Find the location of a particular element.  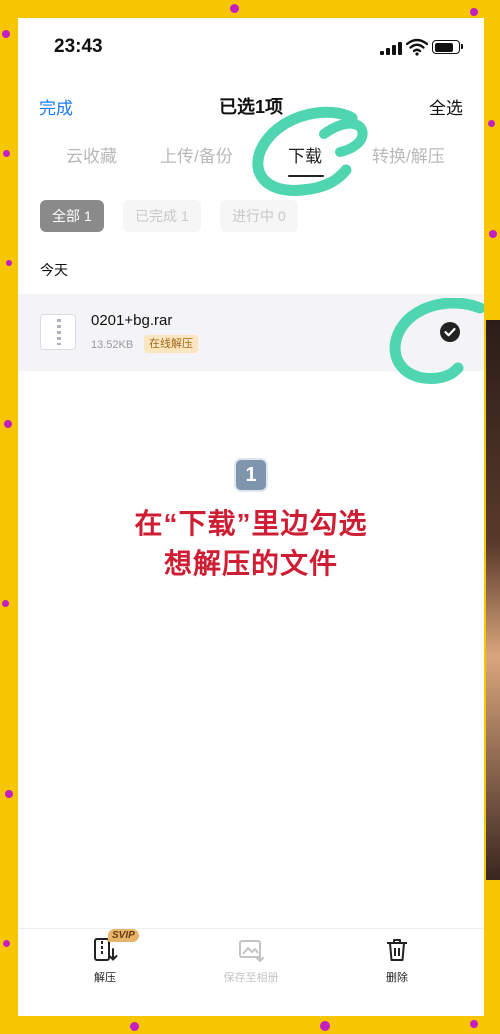

instruction-text: 想解压的文件 is located at coordinates (250, 563).